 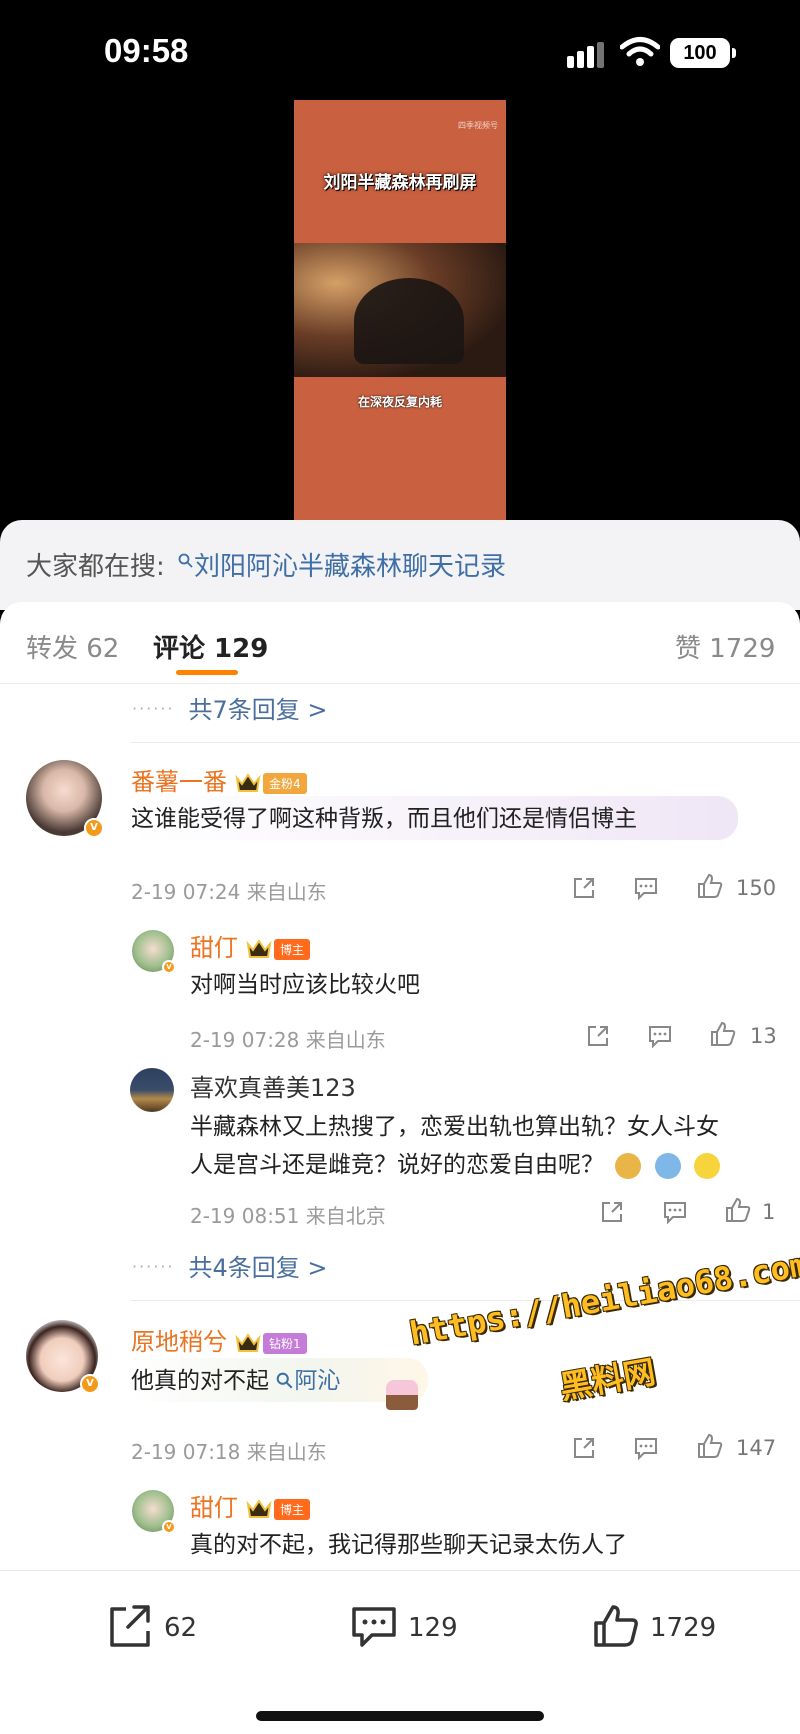 I want to click on comment-icon, so click(x=374, y=1627).